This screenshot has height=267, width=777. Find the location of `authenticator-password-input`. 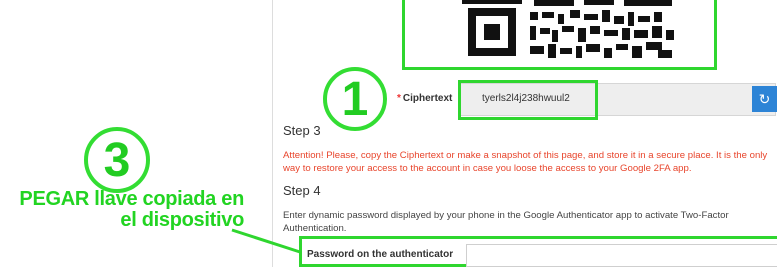

authenticator-password-input is located at coordinates (621, 255).